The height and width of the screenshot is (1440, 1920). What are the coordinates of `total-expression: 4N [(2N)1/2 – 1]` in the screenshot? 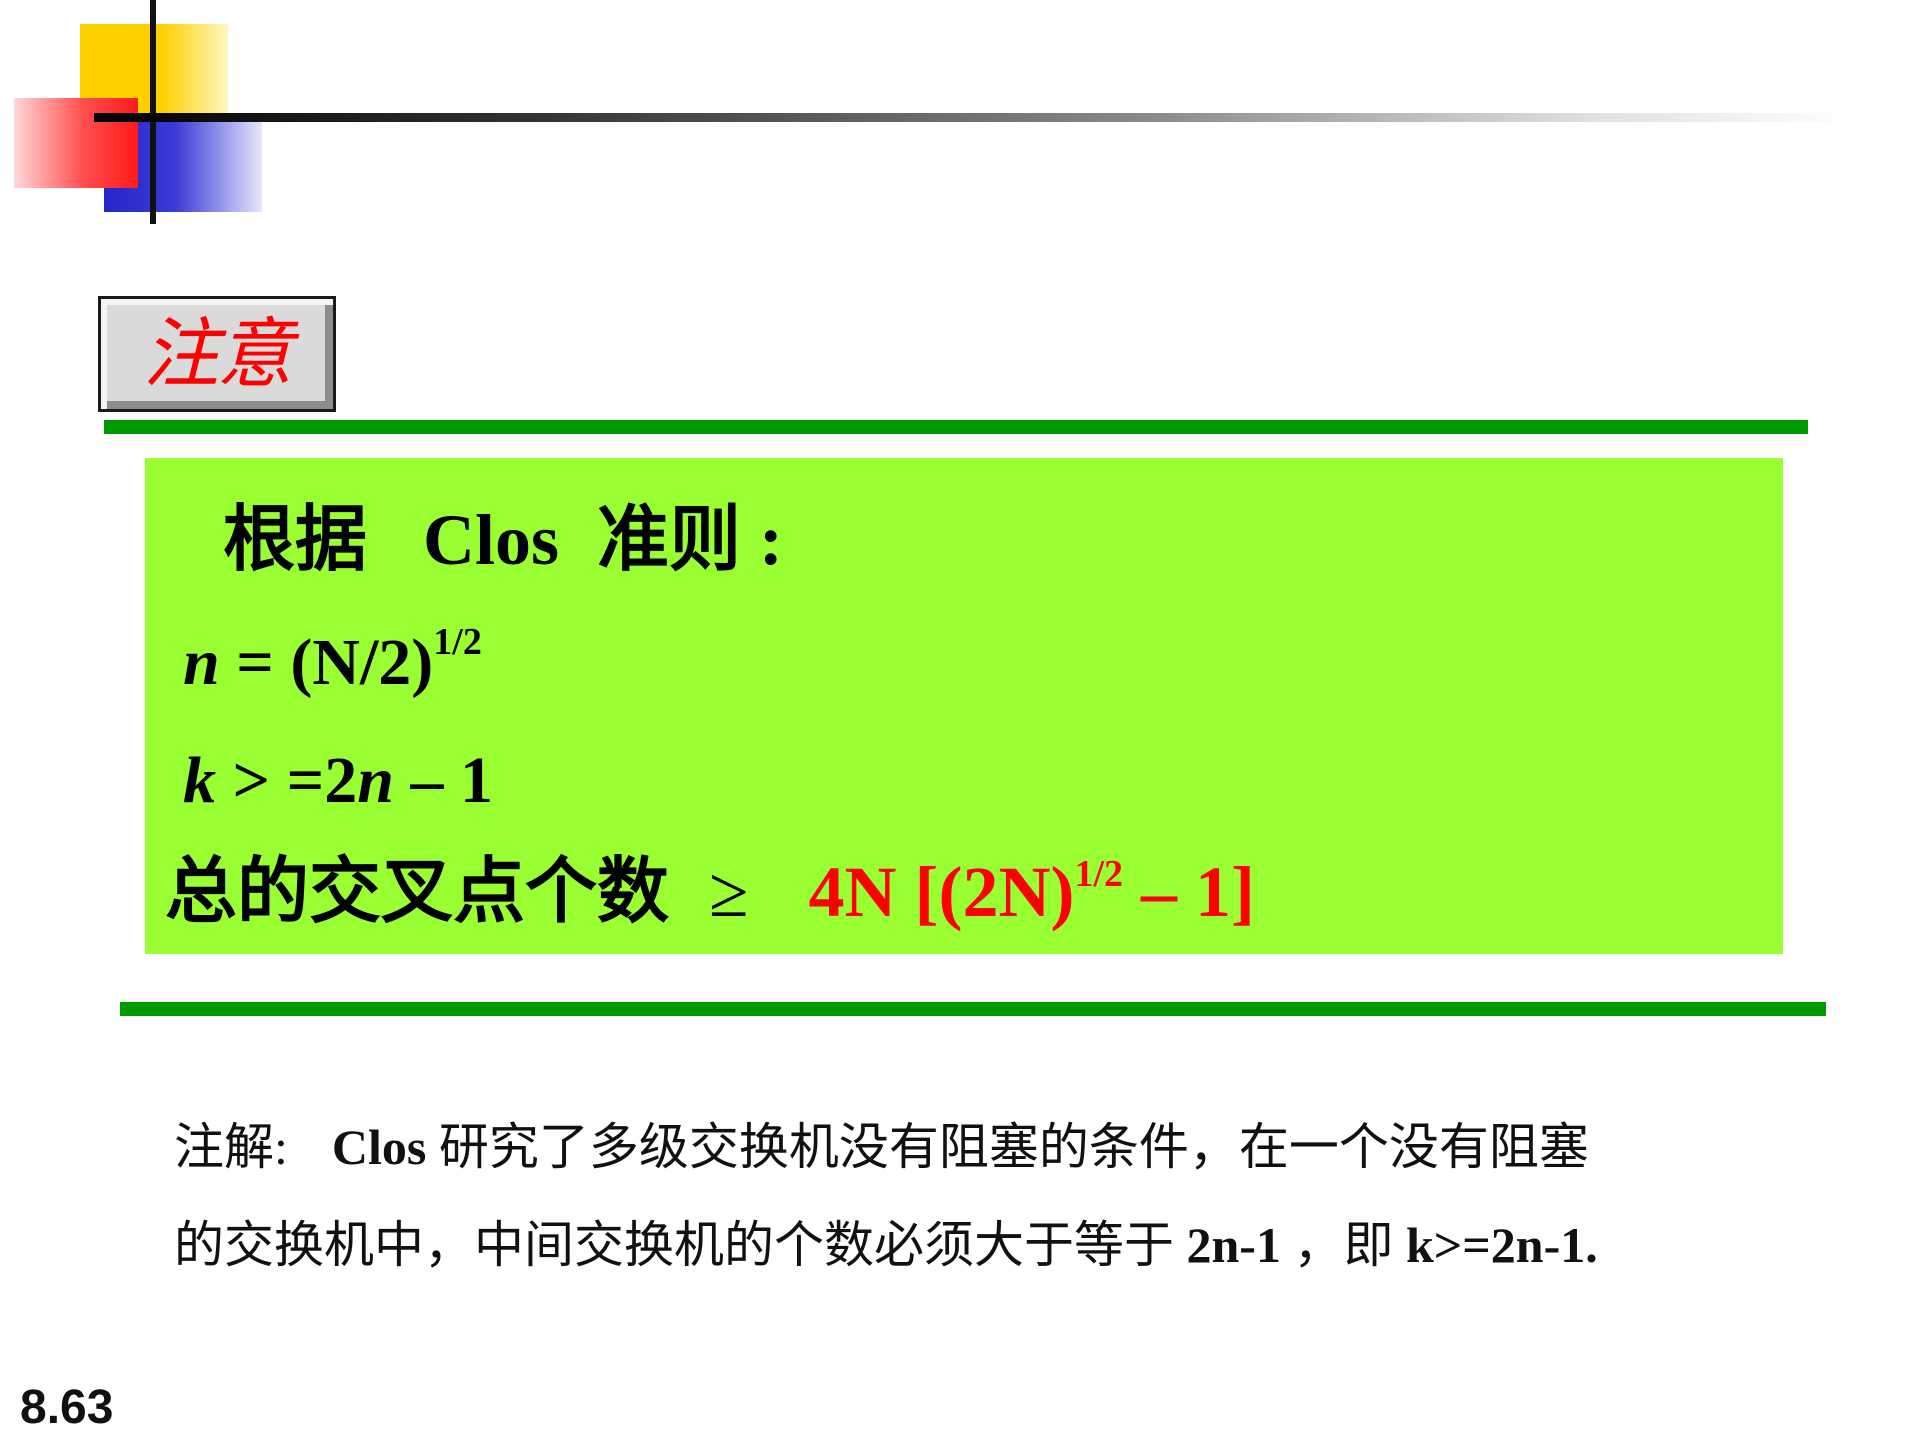 It's located at (1032, 892).